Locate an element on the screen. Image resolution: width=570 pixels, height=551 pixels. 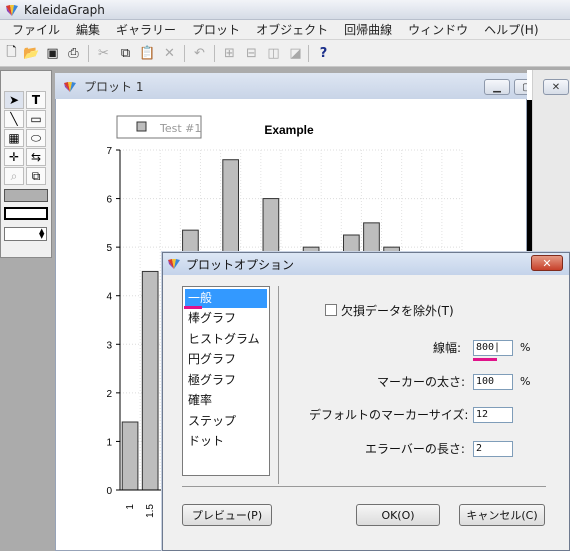
exclude-missing-label: 欠損データを除外(T) is located at coordinates (397, 311).